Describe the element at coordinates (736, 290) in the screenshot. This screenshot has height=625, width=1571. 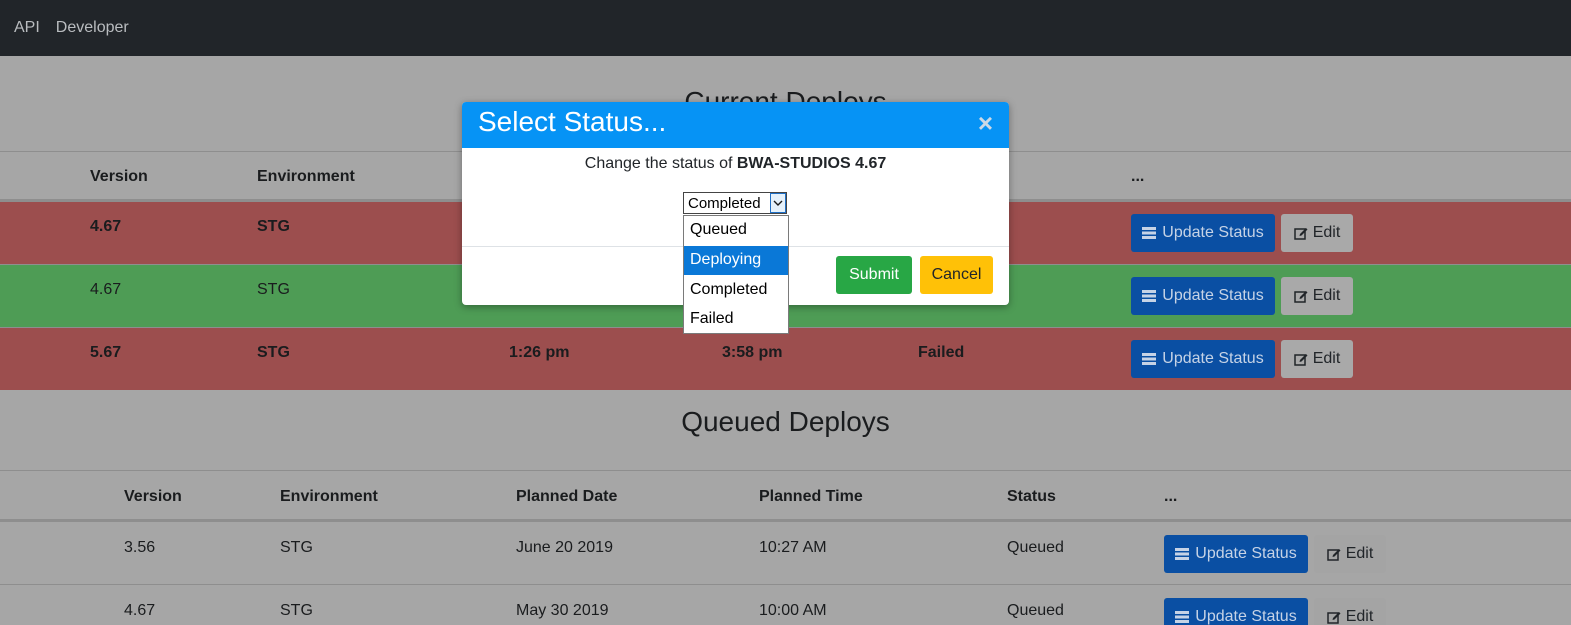
I see `option-completed: Completed` at that location.